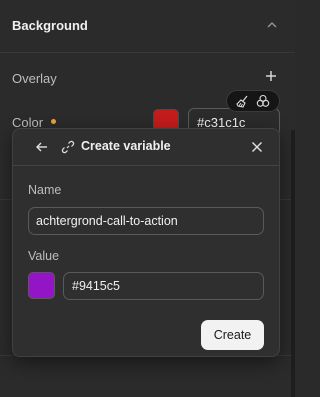  Describe the element at coordinates (147, 26) in the screenshot. I see `background-section-header: Background` at that location.